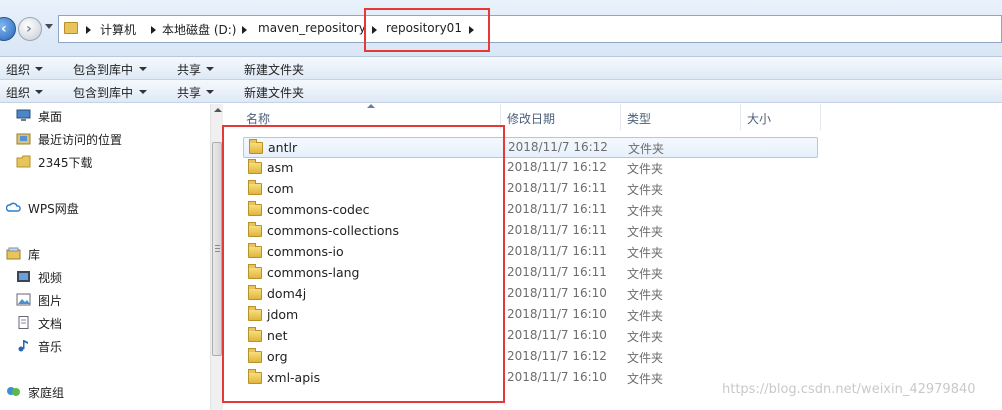 The image size is (1002, 410). What do you see at coordinates (13, 391) in the screenshot?
I see `homegroup-icon` at bounding box center [13, 391].